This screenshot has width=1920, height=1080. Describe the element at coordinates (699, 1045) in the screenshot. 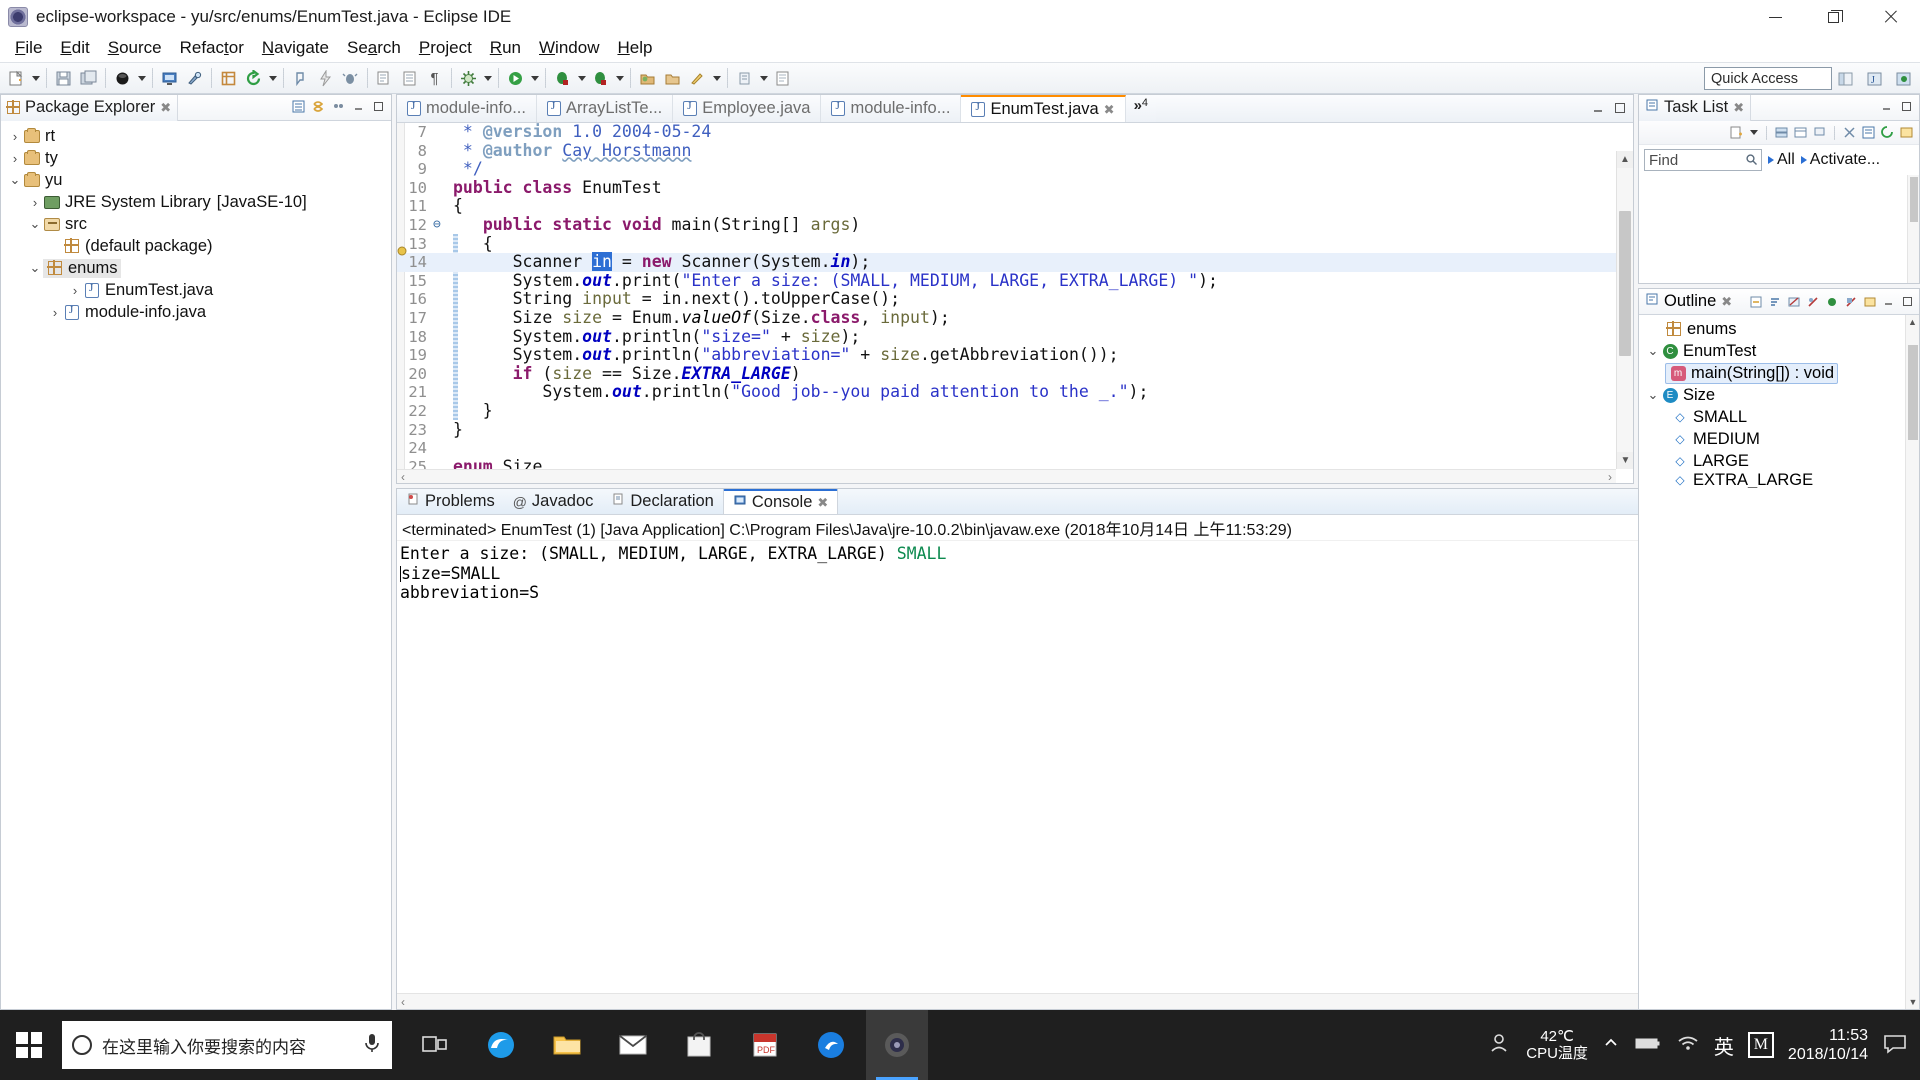

I see `store-icon` at that location.